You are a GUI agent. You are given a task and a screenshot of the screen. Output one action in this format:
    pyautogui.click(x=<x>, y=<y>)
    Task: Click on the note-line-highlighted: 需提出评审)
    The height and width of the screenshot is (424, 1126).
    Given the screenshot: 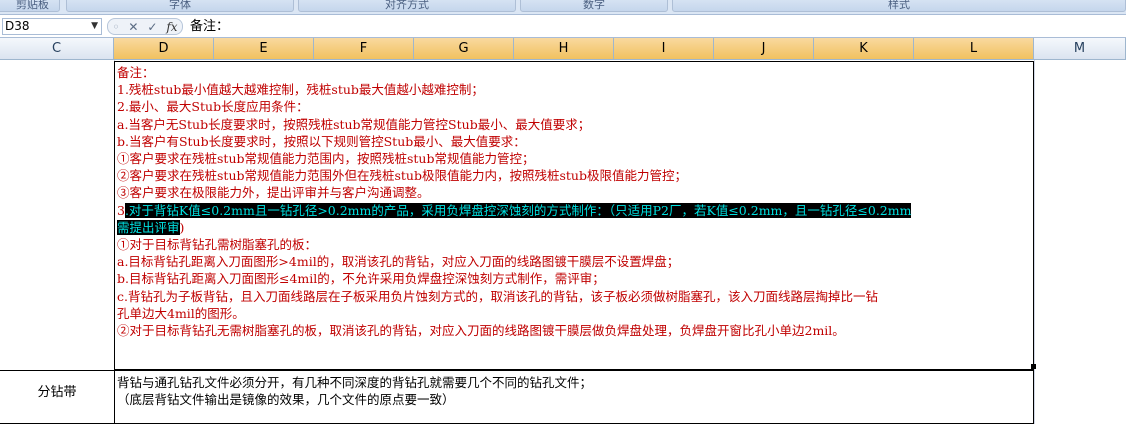 What is the action you would take?
    pyautogui.click(x=575, y=227)
    